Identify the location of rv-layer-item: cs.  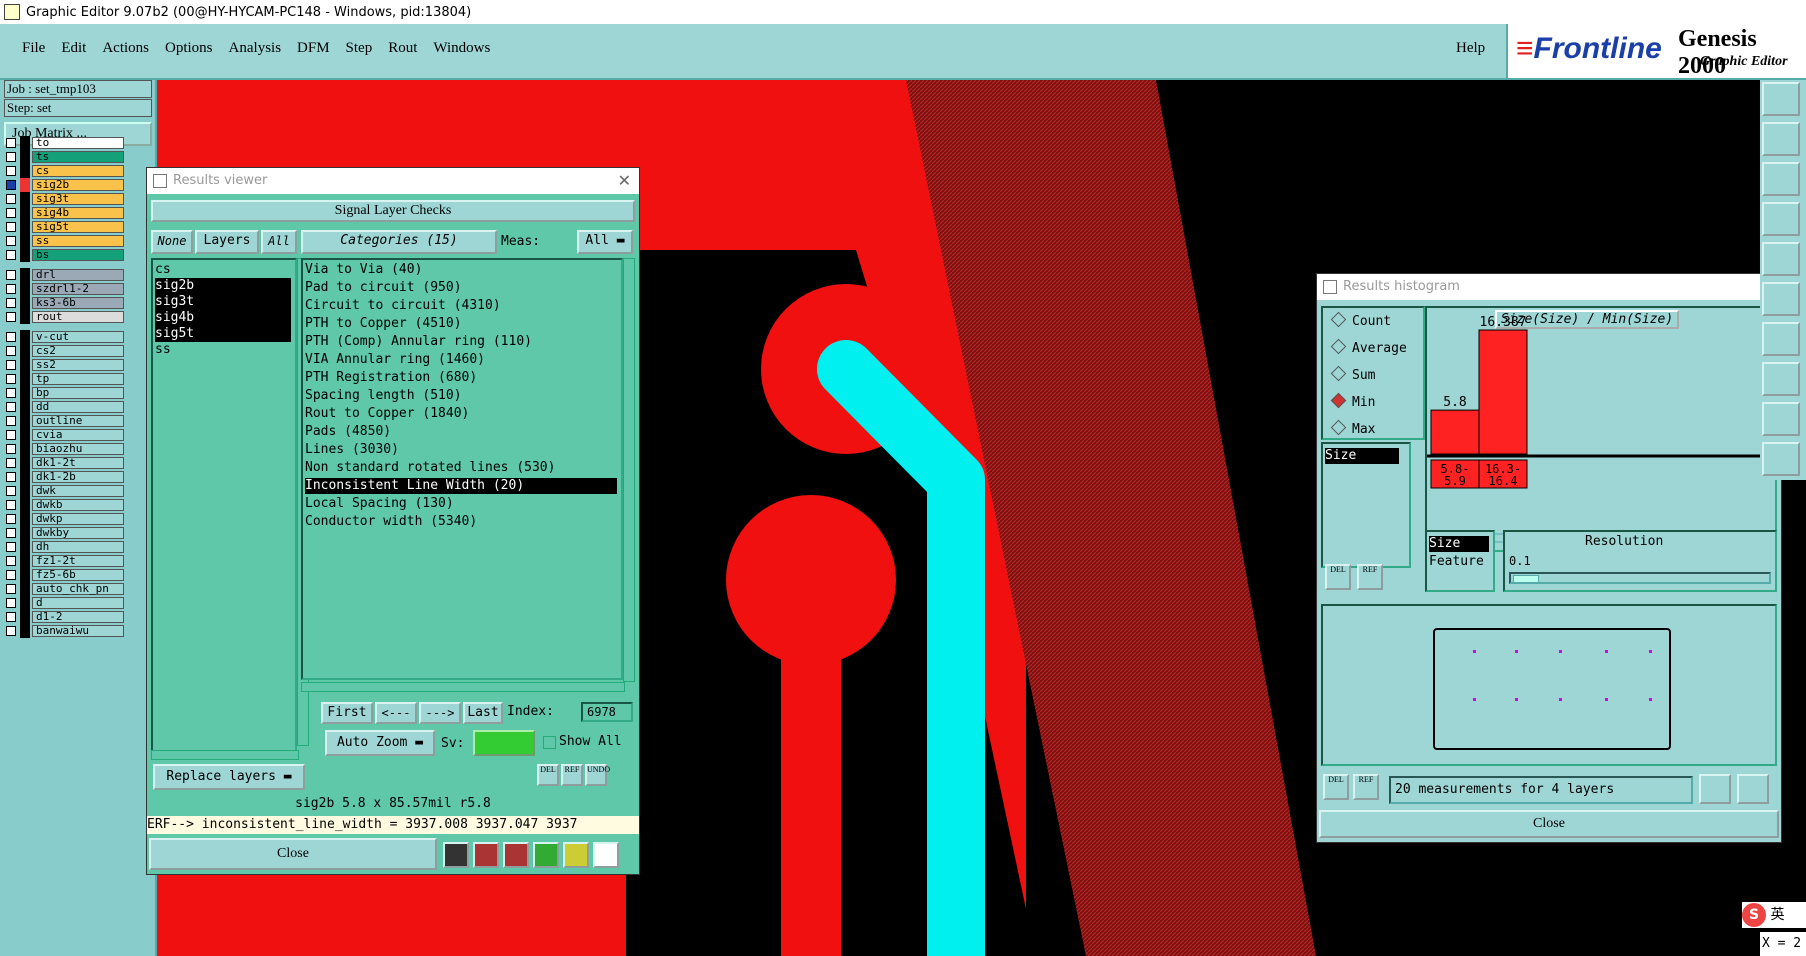
(223, 270).